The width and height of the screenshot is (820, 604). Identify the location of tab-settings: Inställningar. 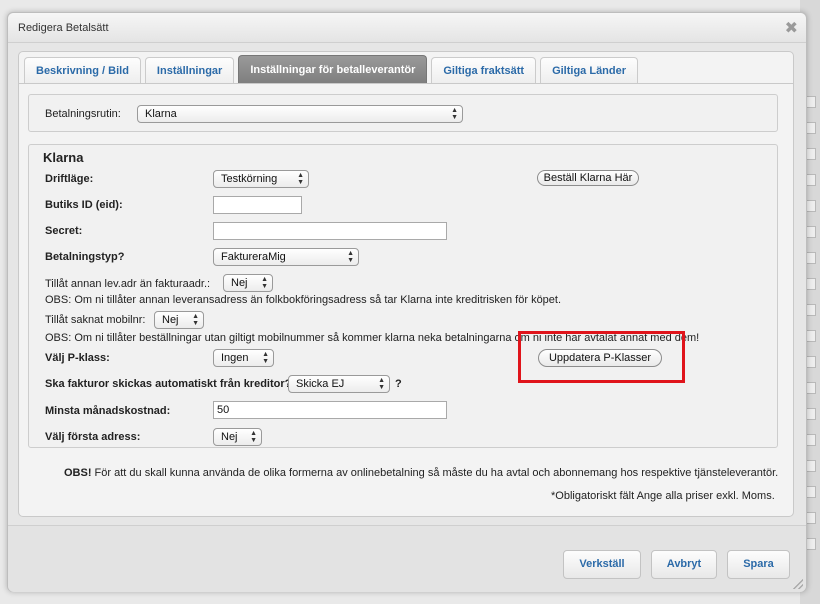
(189, 70).